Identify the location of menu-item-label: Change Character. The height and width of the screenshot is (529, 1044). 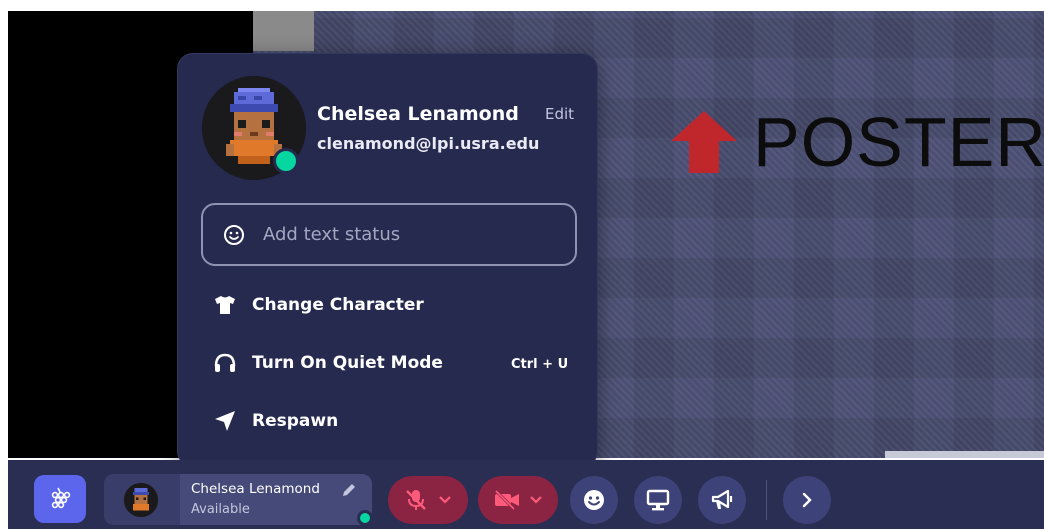
(338, 305).